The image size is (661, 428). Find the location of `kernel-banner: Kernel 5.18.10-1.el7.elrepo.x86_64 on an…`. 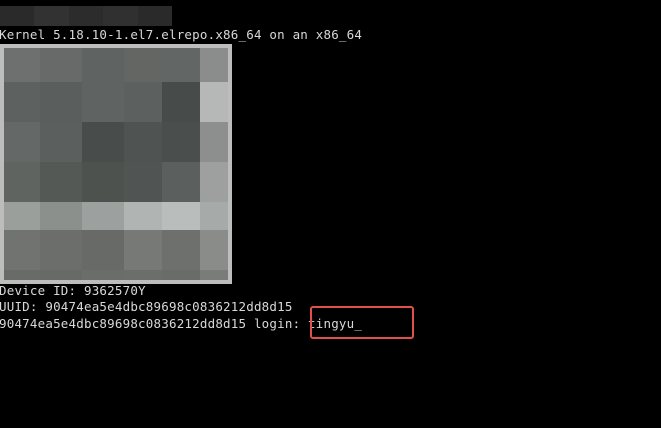

kernel-banner: Kernel 5.18.10-1.el7.elrepo.x86_64 on an… is located at coordinates (181, 34).